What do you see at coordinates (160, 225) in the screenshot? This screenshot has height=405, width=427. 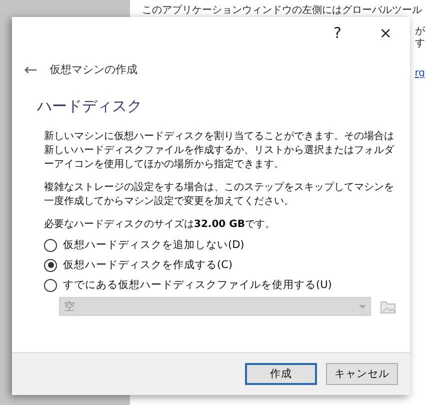 I see `description-text: 必要なハードディスクのサイズは32.00 GBです。` at bounding box center [160, 225].